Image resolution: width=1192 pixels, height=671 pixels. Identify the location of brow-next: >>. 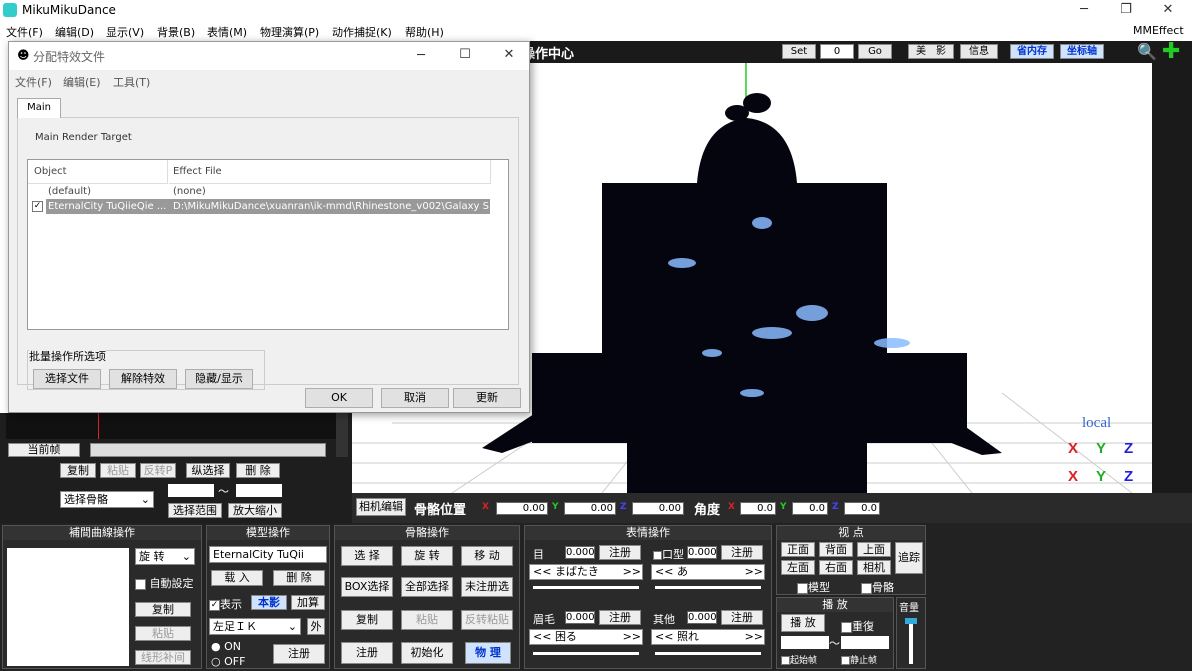
(632, 637).